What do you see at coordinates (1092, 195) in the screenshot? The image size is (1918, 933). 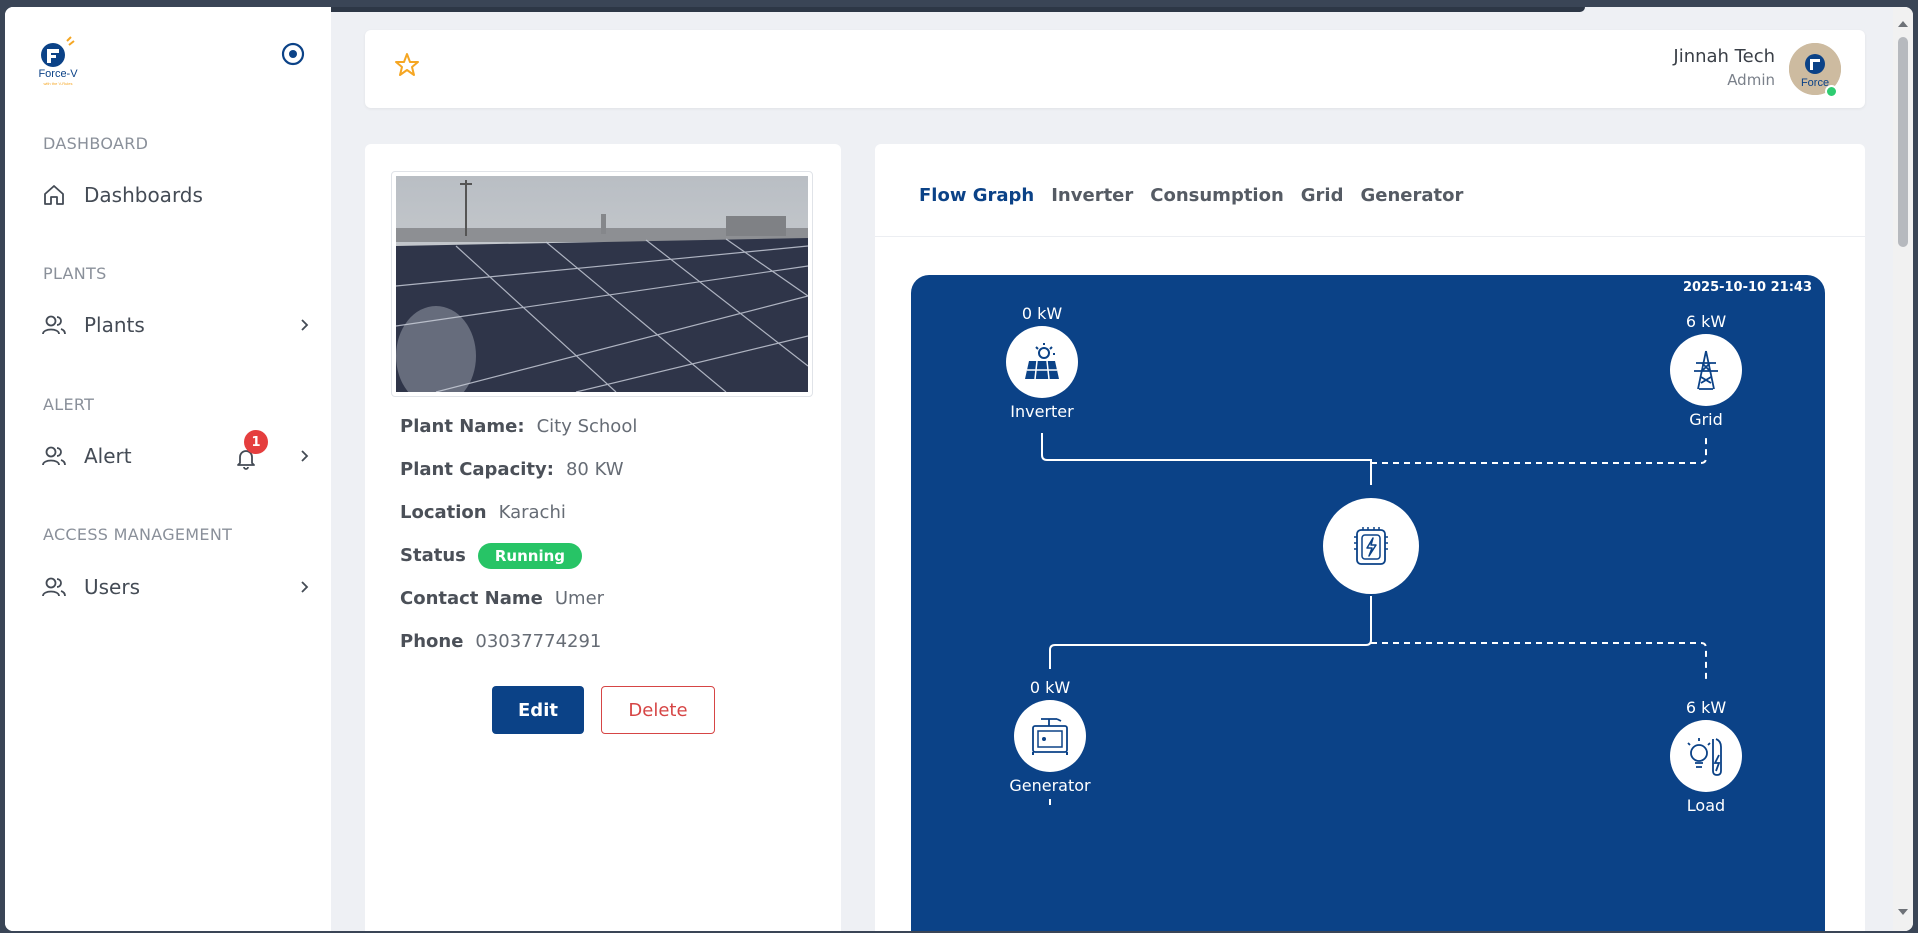 I see `tab-inverter: Inverter` at bounding box center [1092, 195].